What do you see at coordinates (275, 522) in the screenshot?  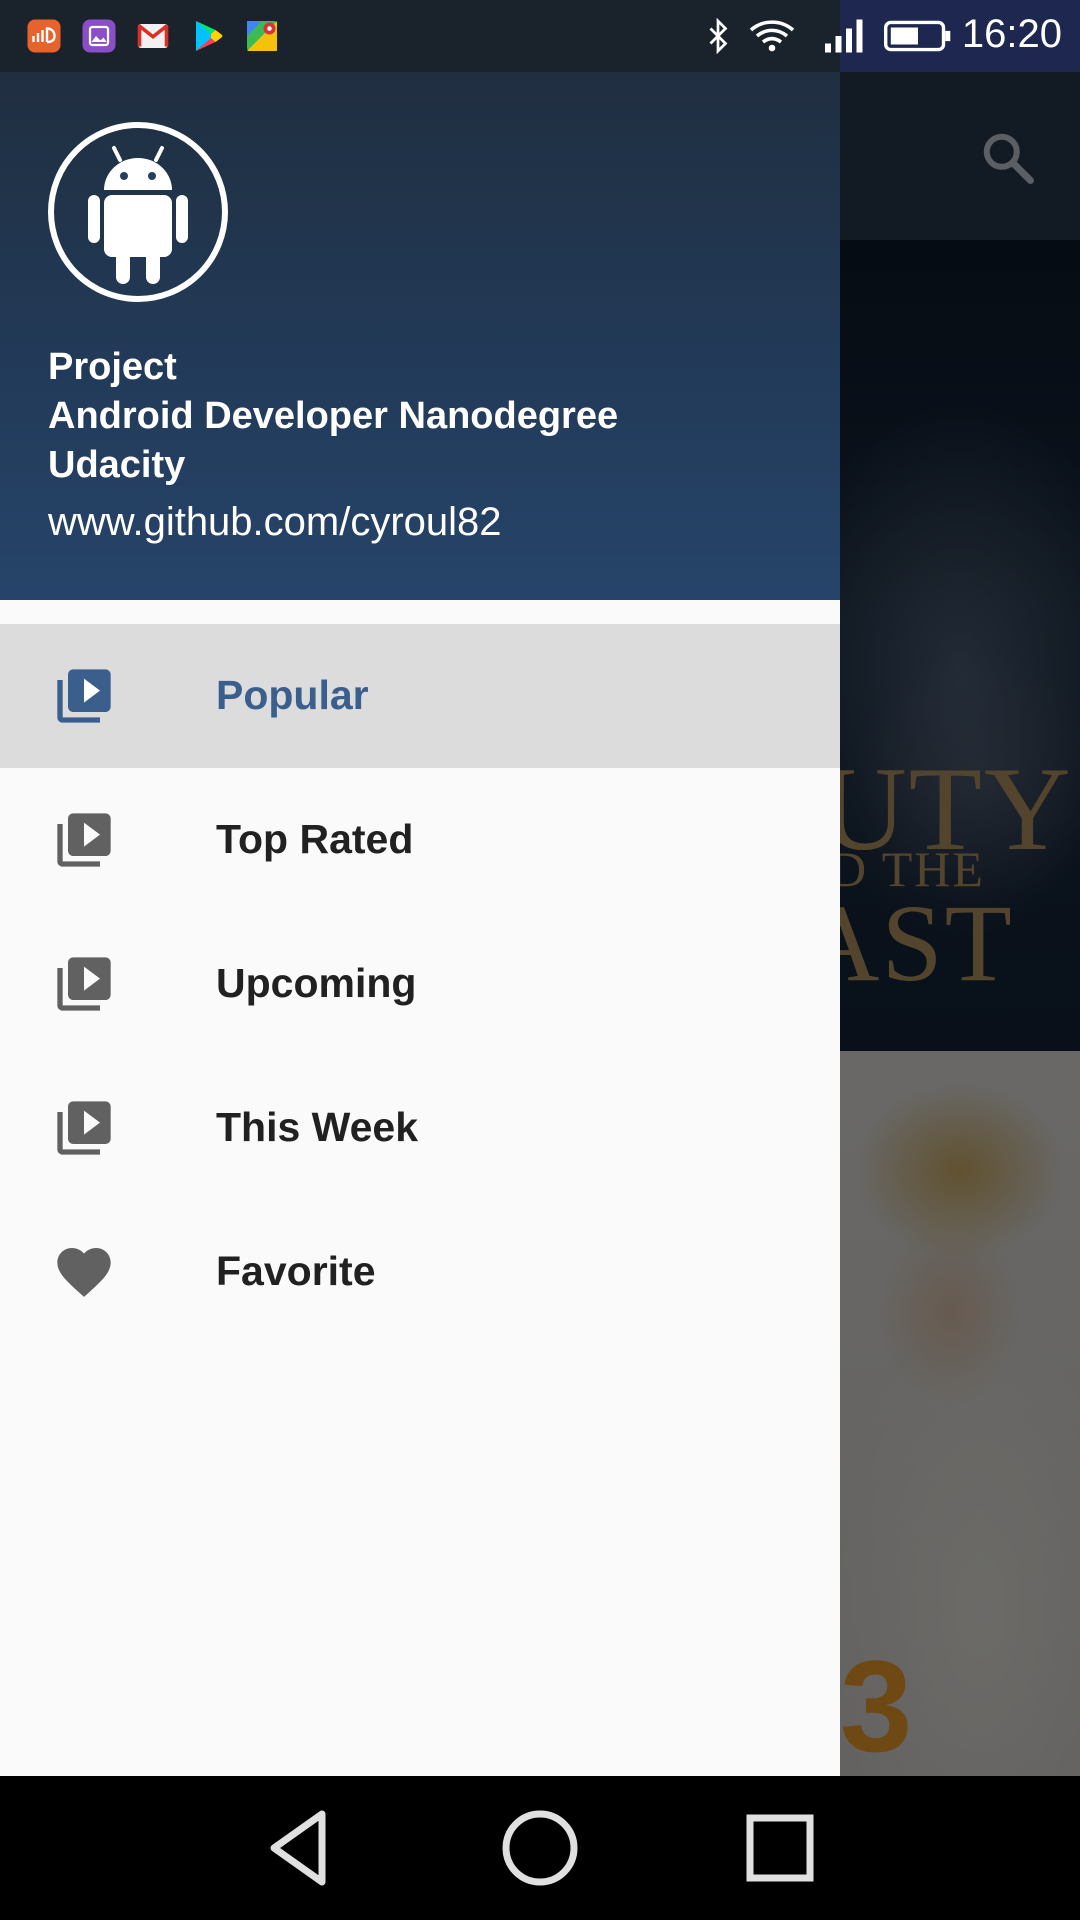 I see `header-url-label: www.github.com/cyroul82` at bounding box center [275, 522].